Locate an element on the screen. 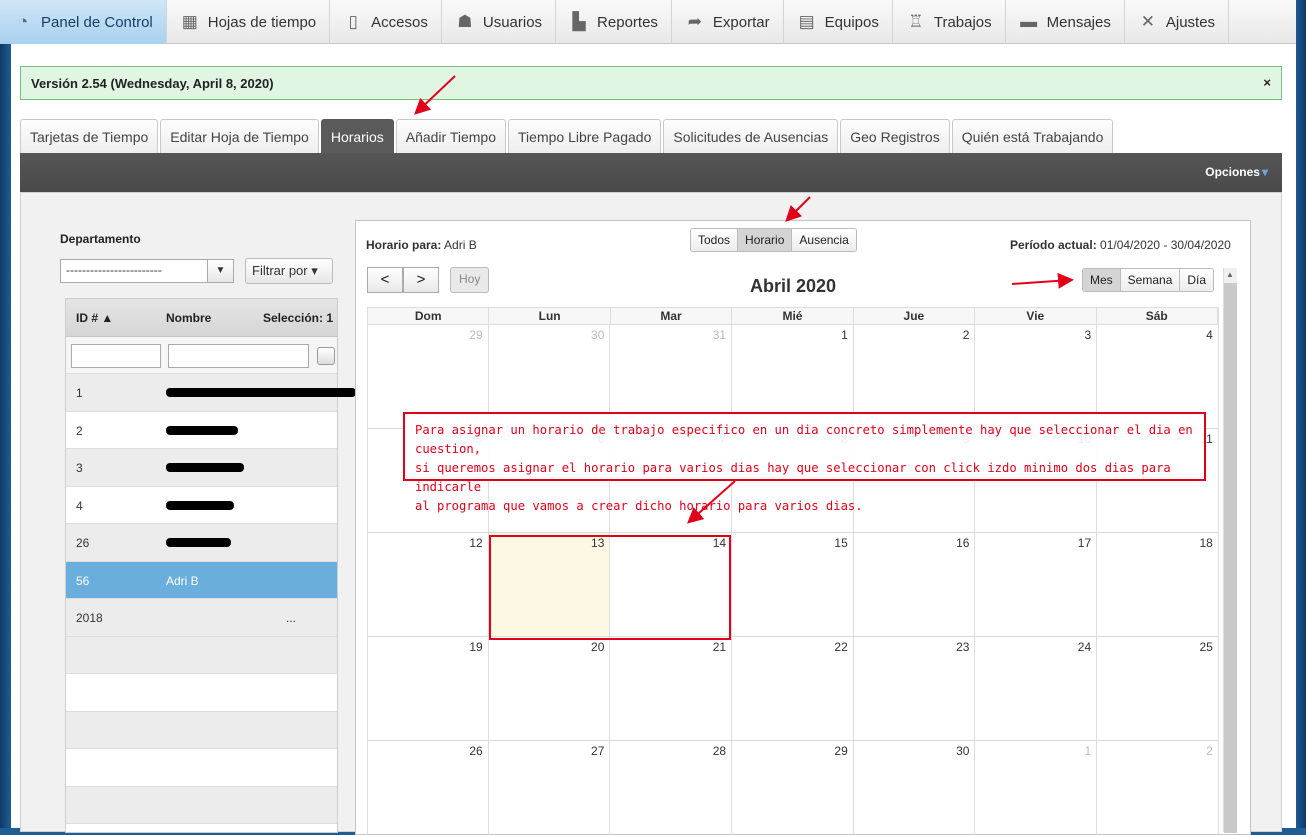 The height and width of the screenshot is (835, 1306). calendar-day: 26 is located at coordinates (428, 788).